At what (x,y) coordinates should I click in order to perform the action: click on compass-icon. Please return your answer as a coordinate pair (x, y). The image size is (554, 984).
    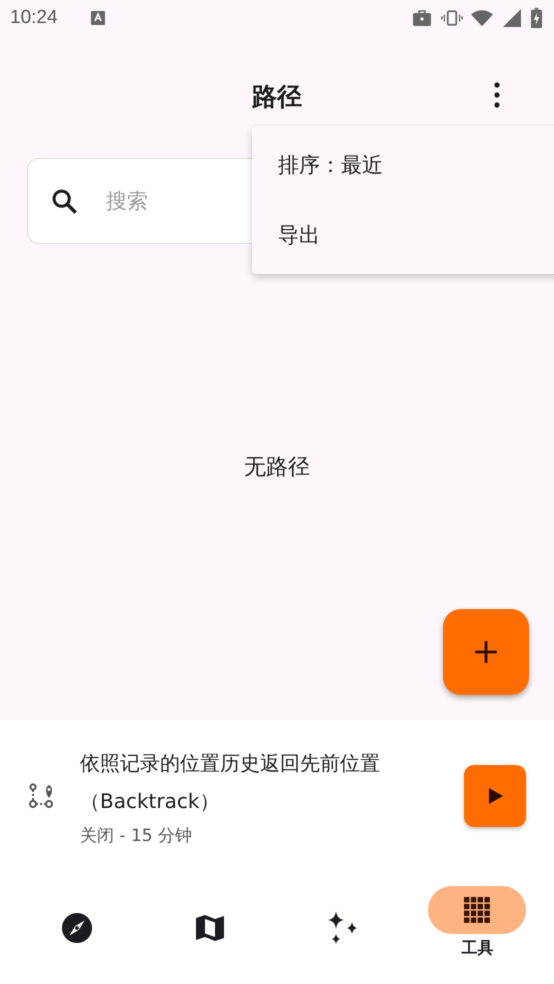
    Looking at the image, I should click on (76, 928).